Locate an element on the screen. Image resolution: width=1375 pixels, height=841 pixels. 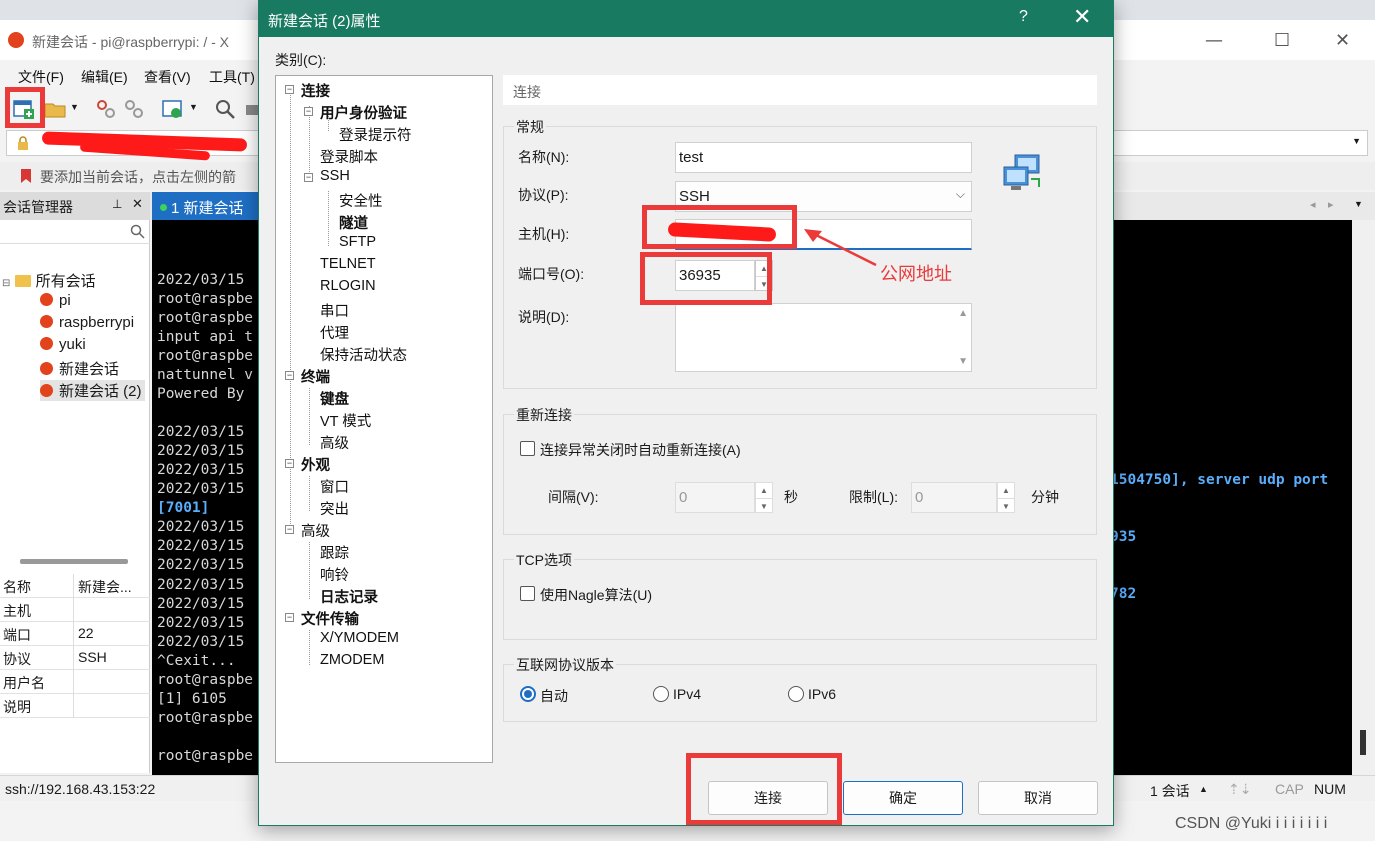
disconnect-icon is located at coordinates (106, 109).